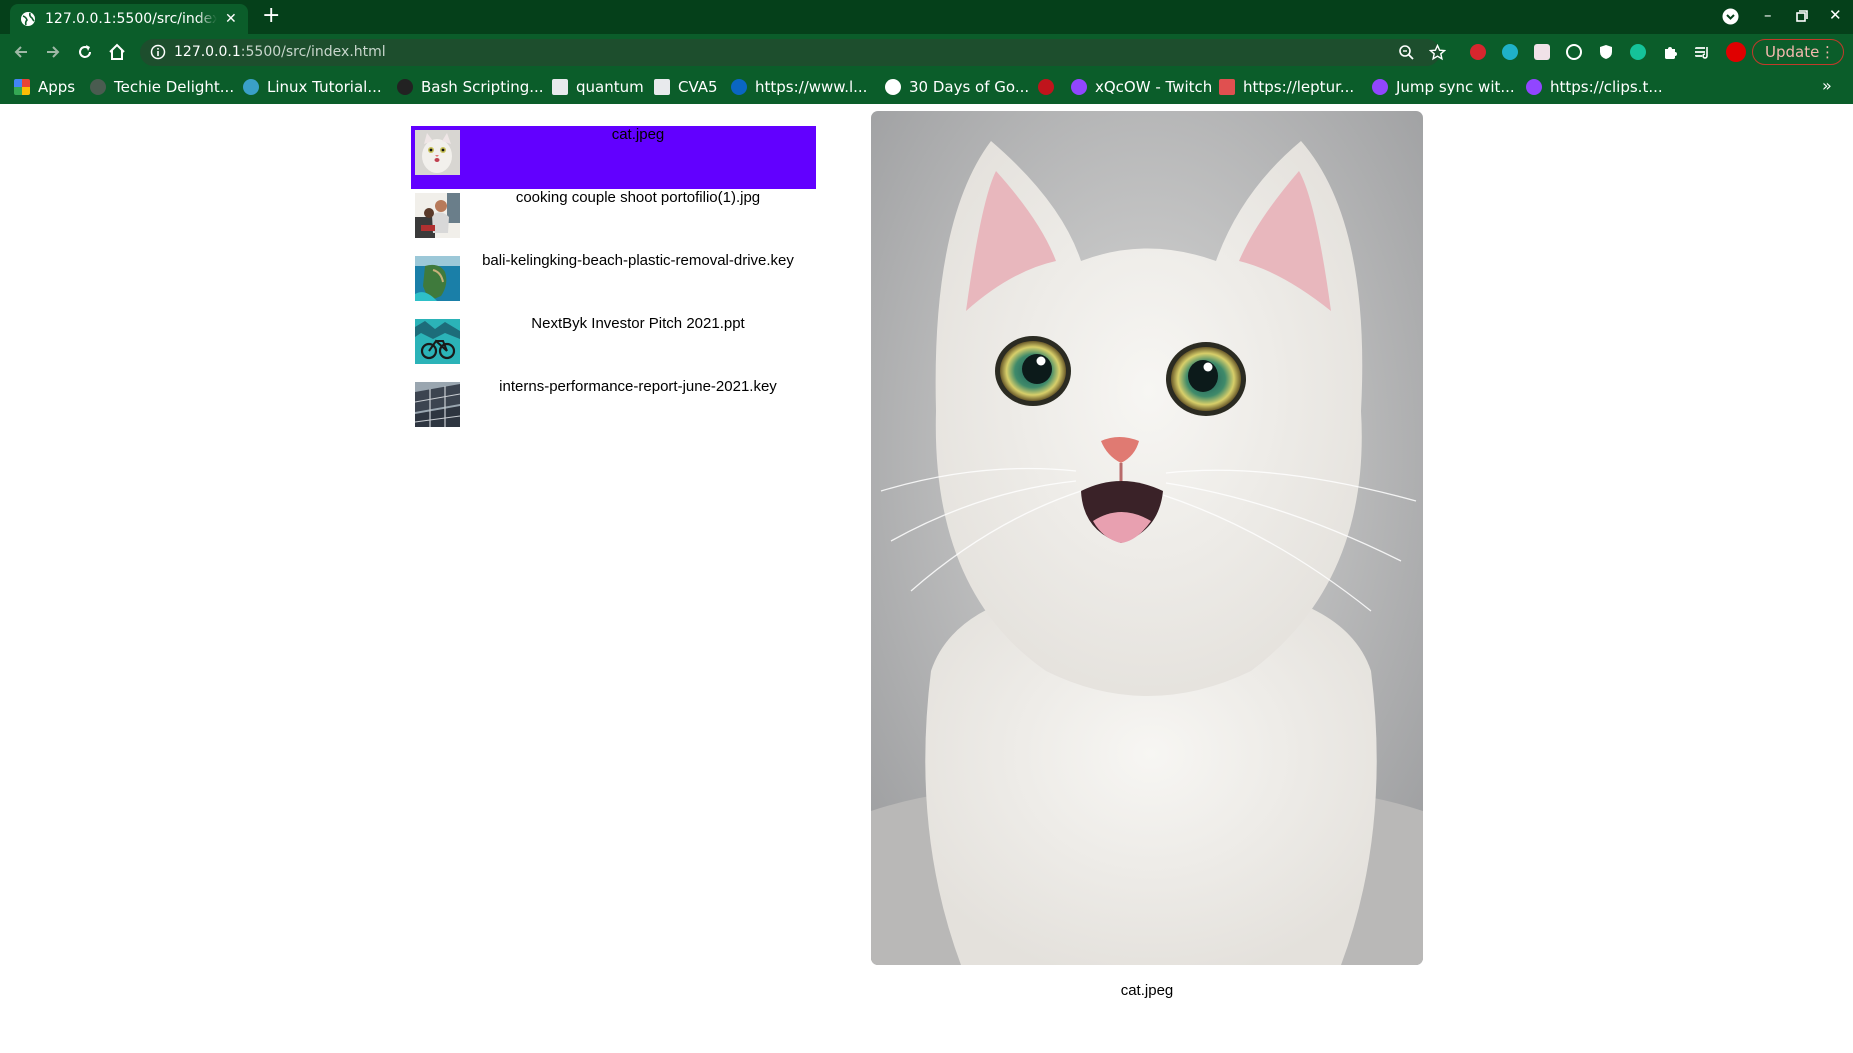  I want to click on bookmark-item: quantum, so click(598, 87).